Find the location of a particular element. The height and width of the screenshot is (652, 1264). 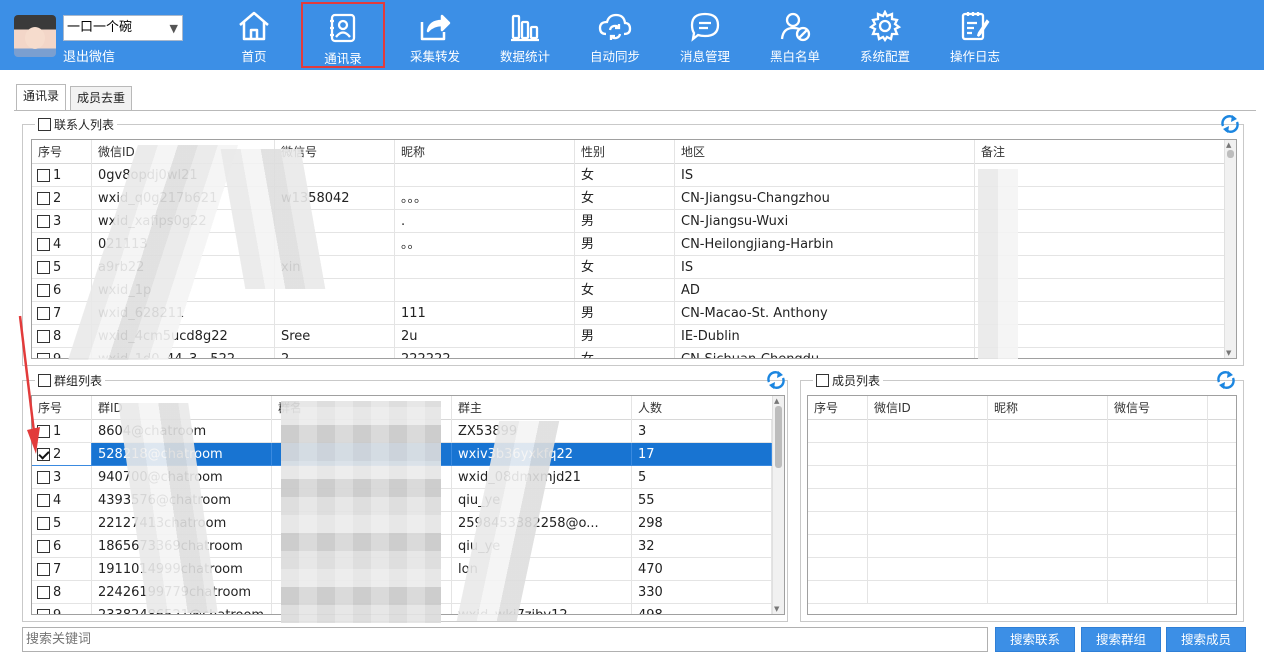

table-cell: 男 is located at coordinates (625, 313).